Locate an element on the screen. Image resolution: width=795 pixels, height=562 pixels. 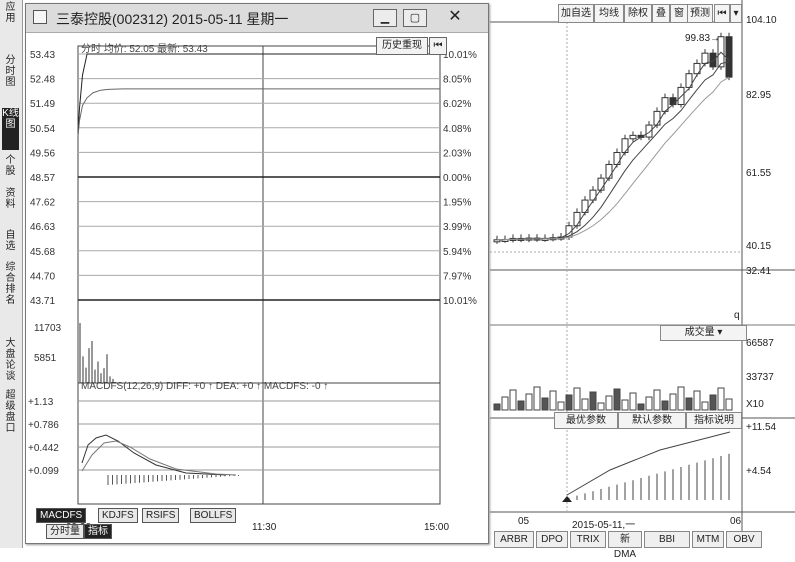
volume-axis-label: 33737 is located at coordinates (760, 377).